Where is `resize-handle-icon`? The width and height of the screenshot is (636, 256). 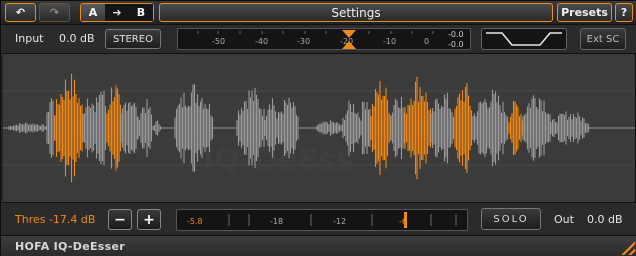
resize-handle-icon is located at coordinates (627, 247).